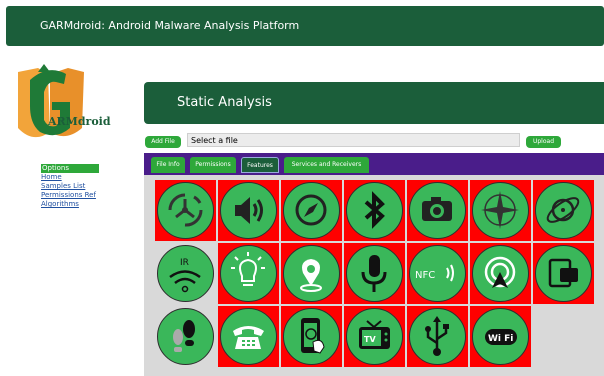  I want to click on sidebar-item-algorithms: Algorithms, so click(70, 204).